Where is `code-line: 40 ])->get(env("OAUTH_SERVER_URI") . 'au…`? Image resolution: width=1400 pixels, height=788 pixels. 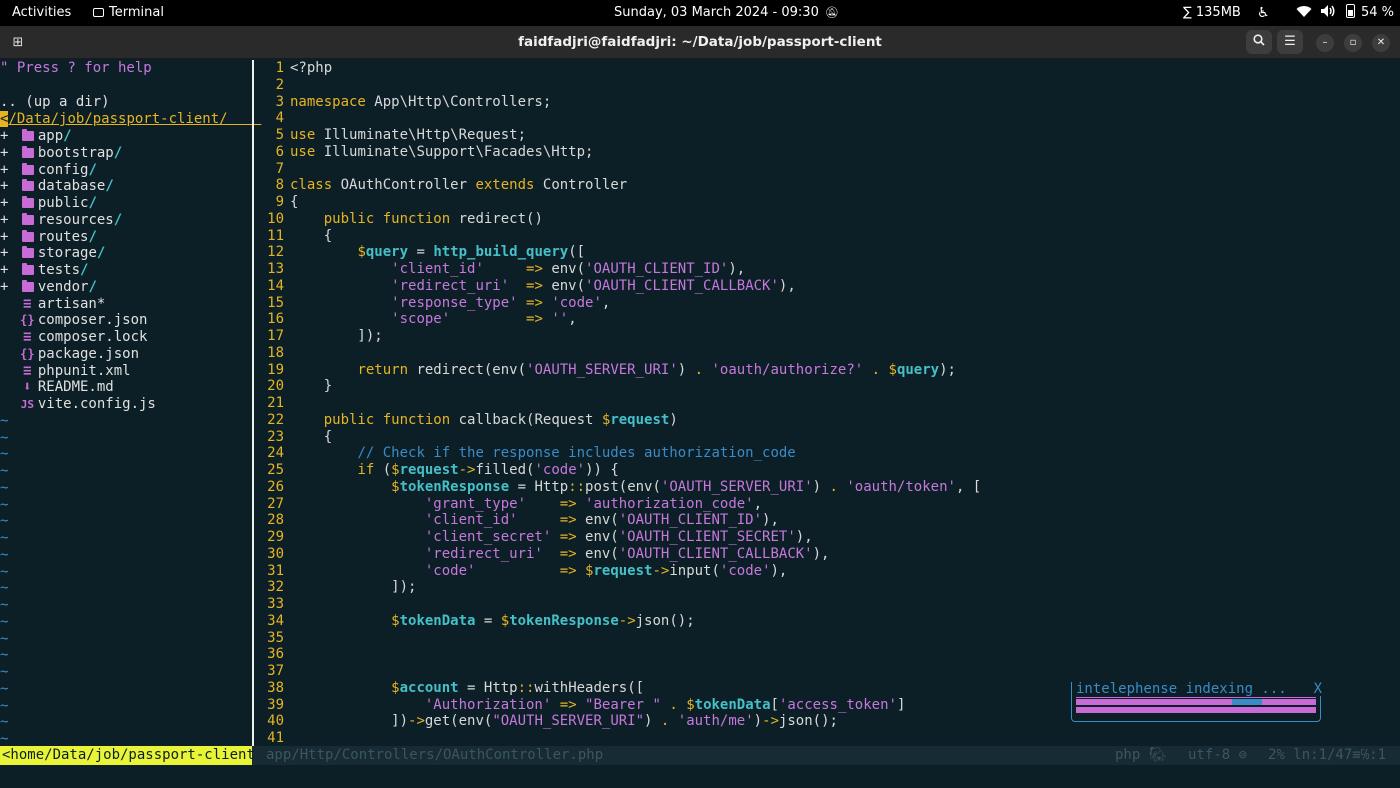 code-line: 40 ])->get(env("OAUTH_SERVER_URI") . 'au… is located at coordinates (546, 721).